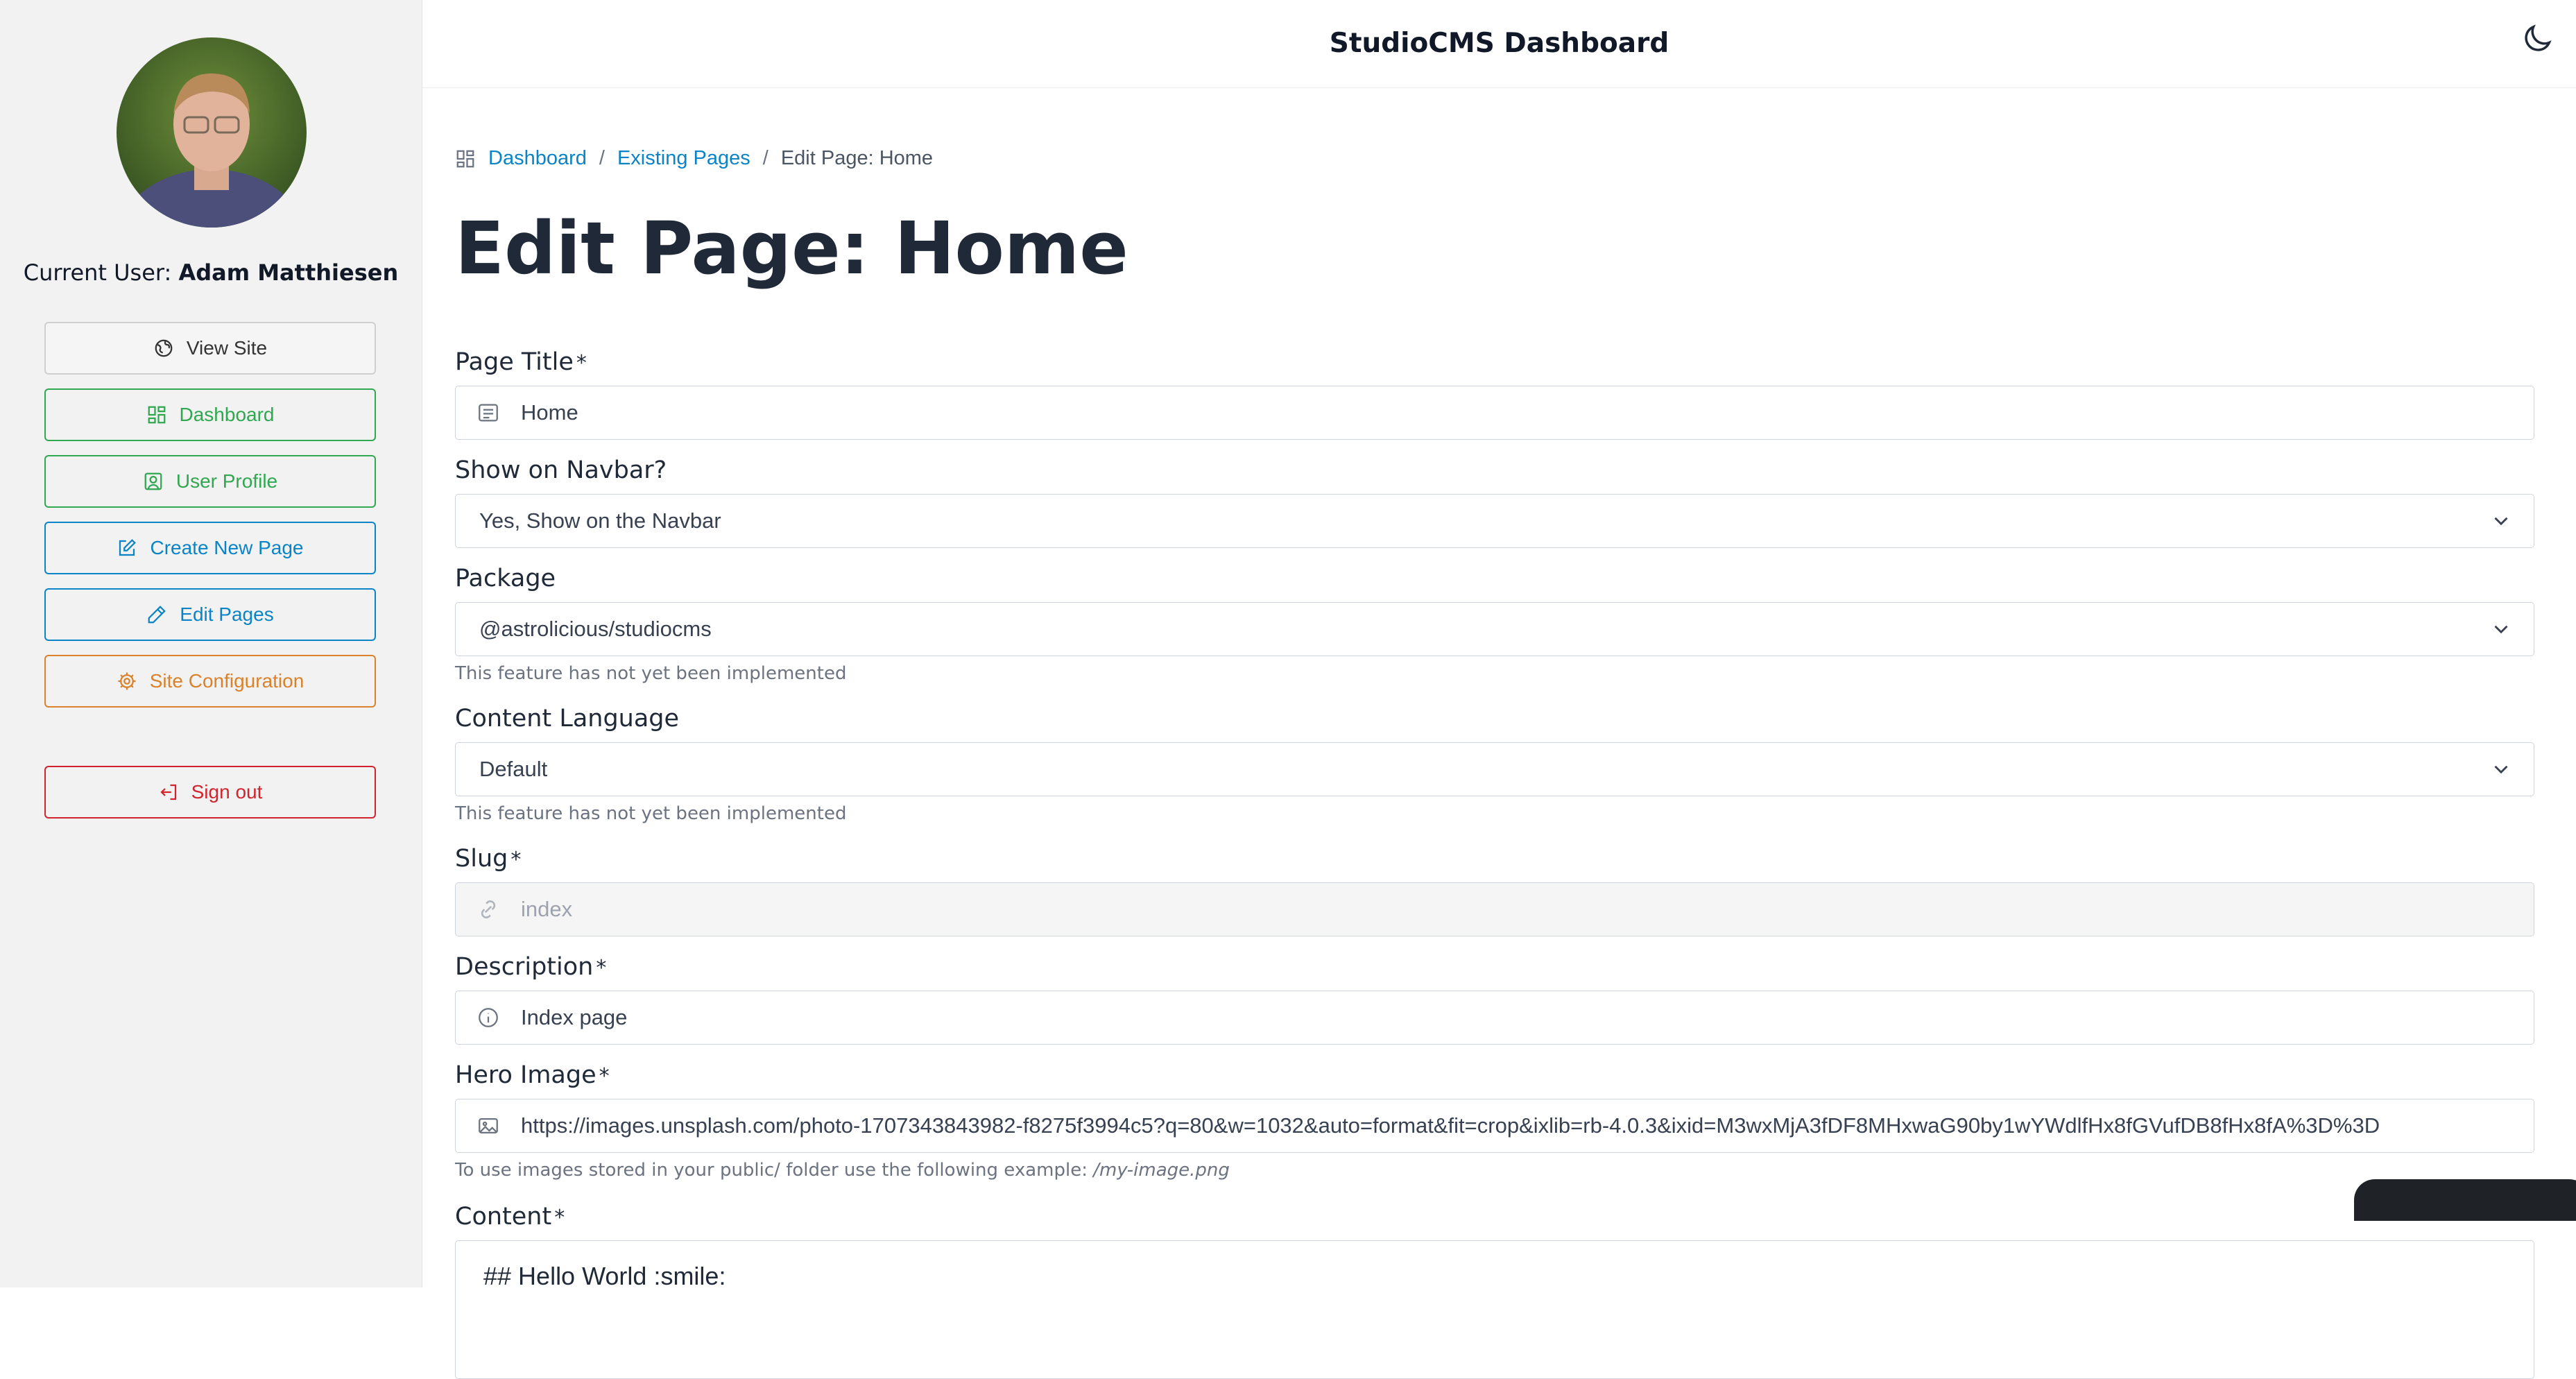  What do you see at coordinates (683, 158) in the screenshot?
I see `breadcrumb-existing-pages: Existing Pages` at bounding box center [683, 158].